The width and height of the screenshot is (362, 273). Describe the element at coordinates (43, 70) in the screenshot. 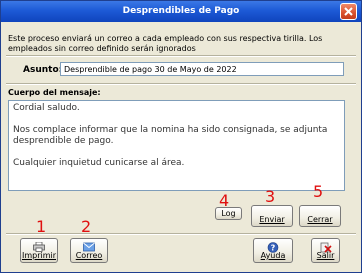

I see `subject-label: Asunto:` at that location.